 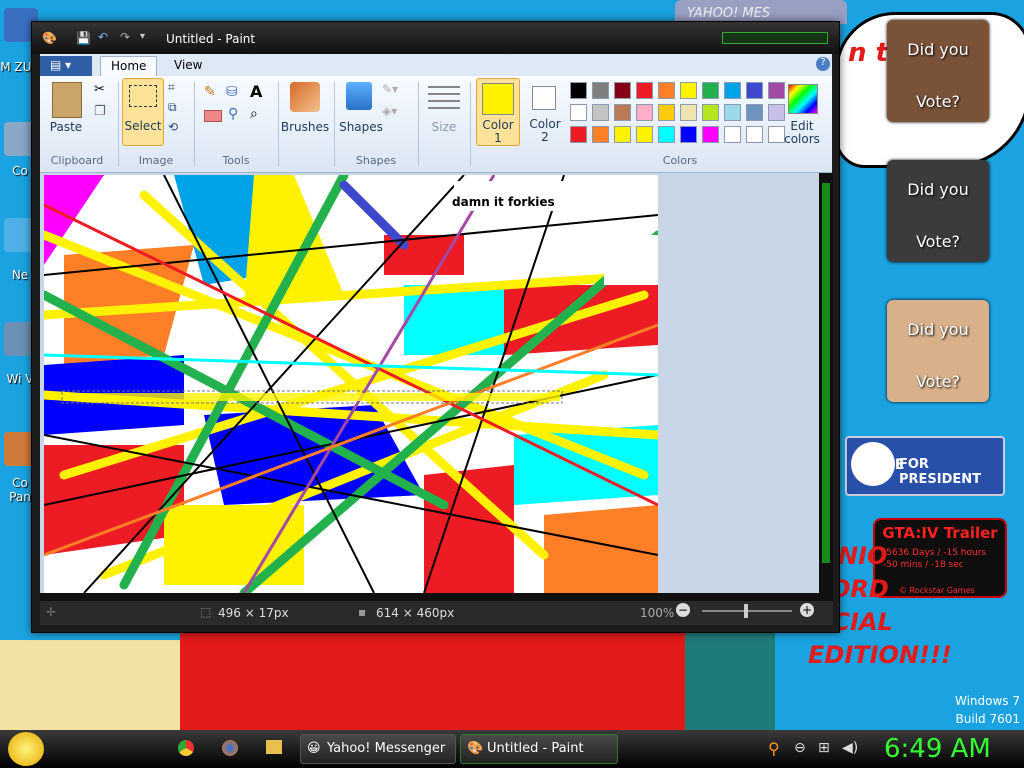 What do you see at coordinates (802, 133) in the screenshot?
I see `edit-colors-label: Edit colors` at bounding box center [802, 133].